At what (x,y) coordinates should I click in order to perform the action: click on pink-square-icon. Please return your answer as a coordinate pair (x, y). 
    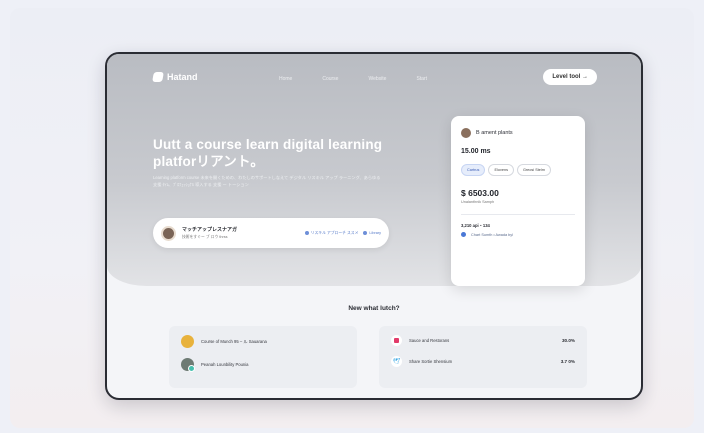
    Looking at the image, I should click on (396, 340).